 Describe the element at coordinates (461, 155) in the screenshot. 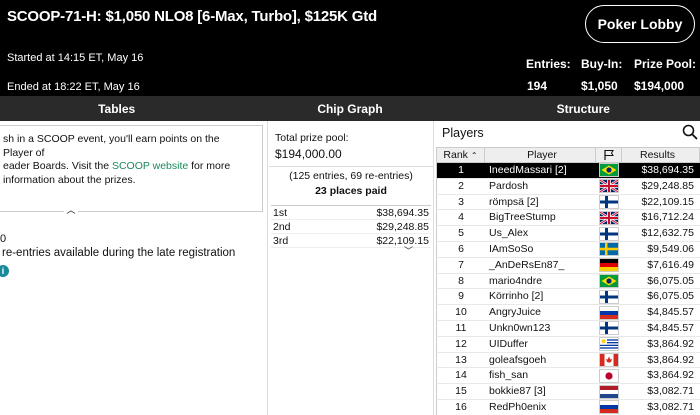

I see `rank-column-header: Rank ⌃` at that location.